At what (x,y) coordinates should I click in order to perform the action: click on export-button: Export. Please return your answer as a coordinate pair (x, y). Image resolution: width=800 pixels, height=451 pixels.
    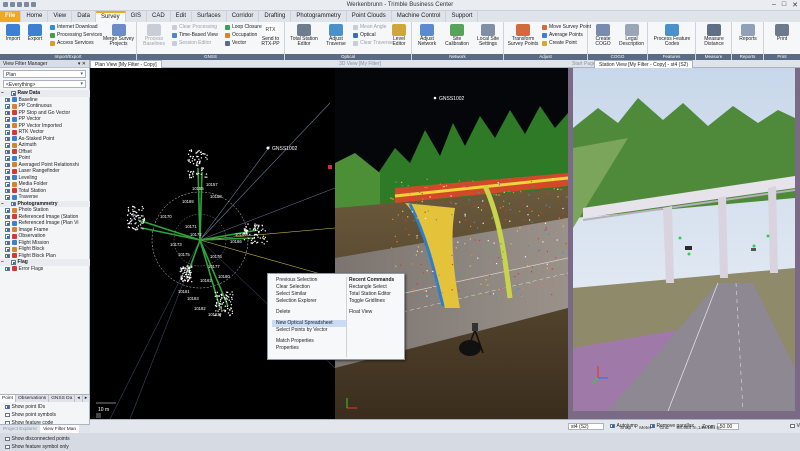
    Looking at the image, I should click on (35, 33).